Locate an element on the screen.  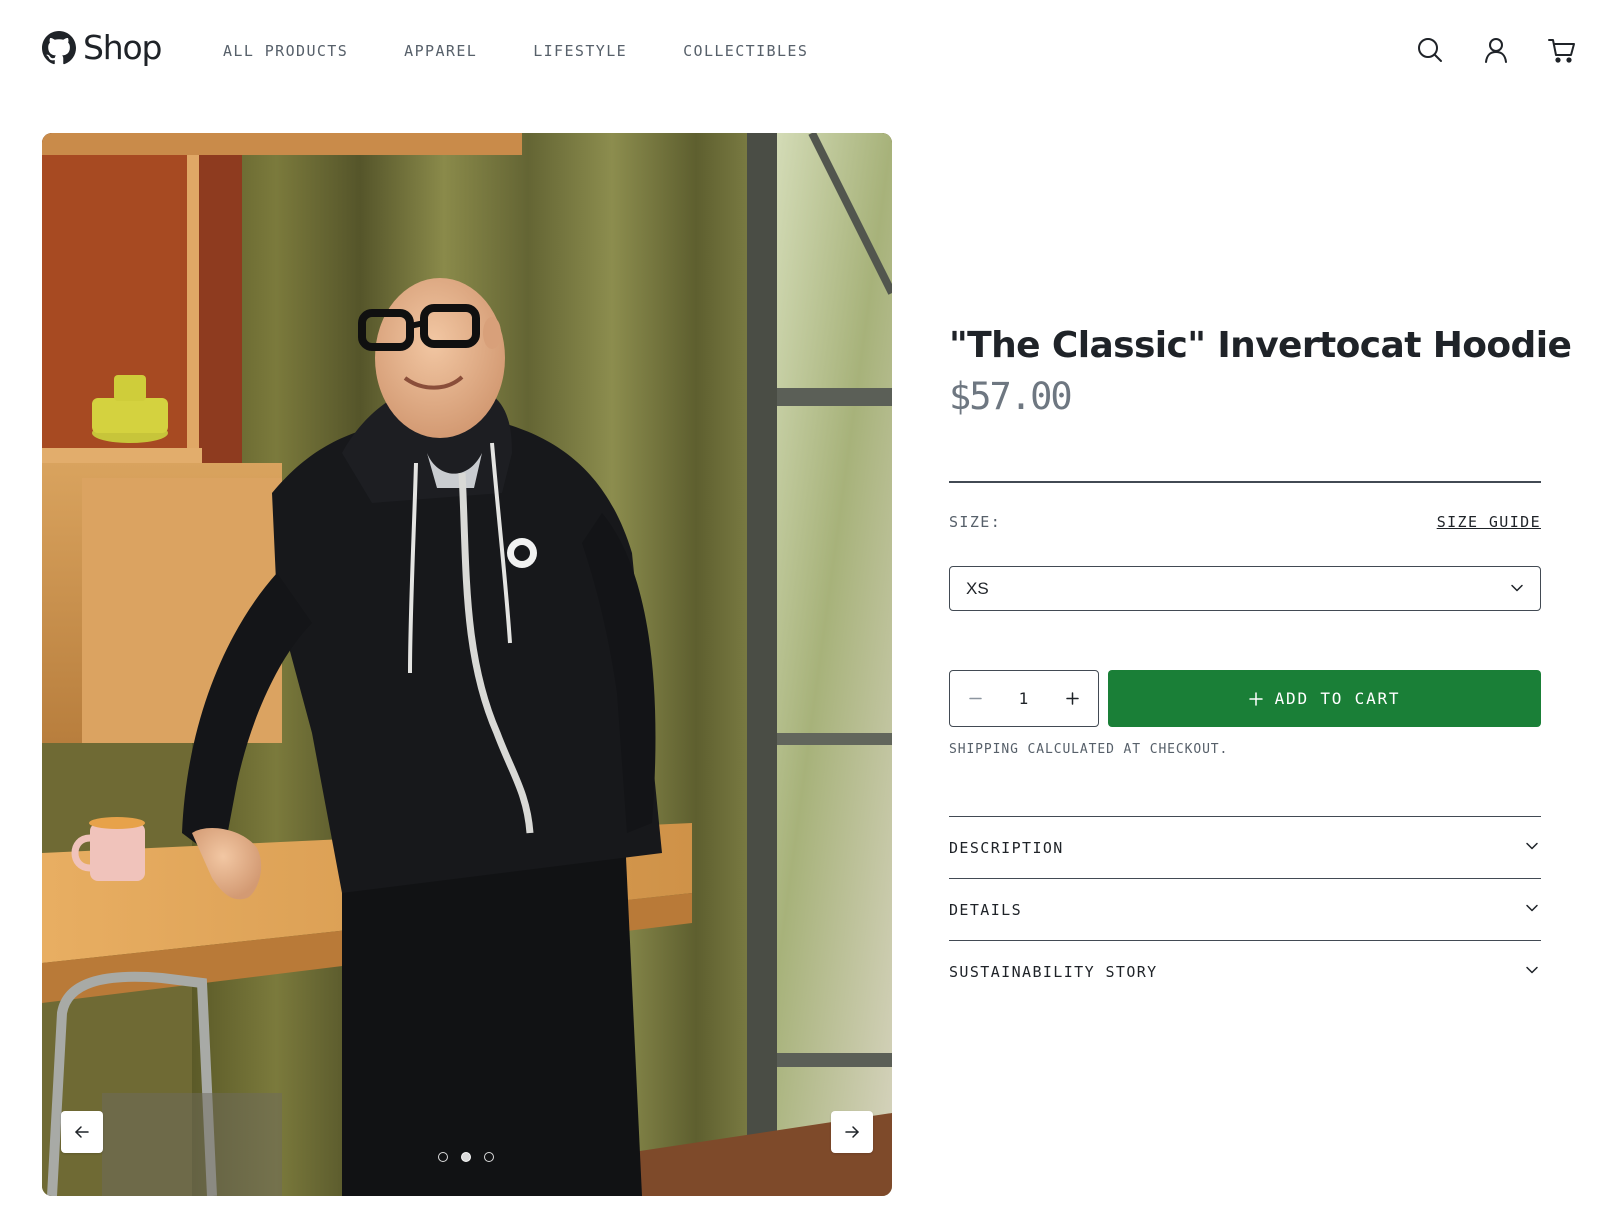
quantity-value: 1 is located at coordinates (1023, 698).